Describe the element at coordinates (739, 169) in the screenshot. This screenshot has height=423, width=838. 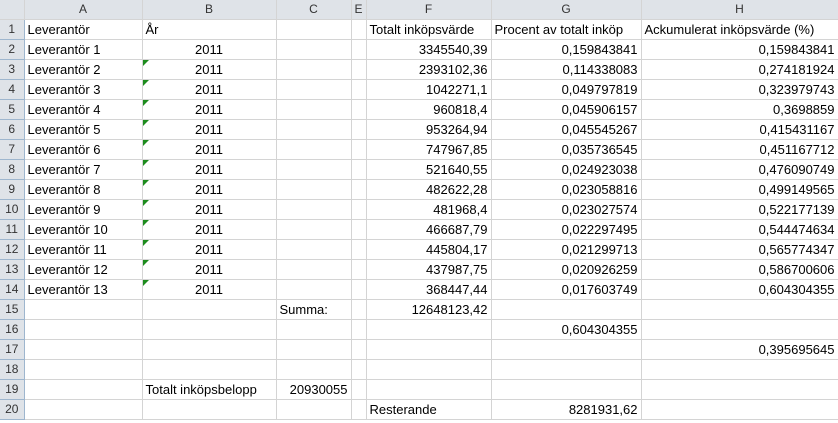
I see `cell-h: 0,476090749` at that location.